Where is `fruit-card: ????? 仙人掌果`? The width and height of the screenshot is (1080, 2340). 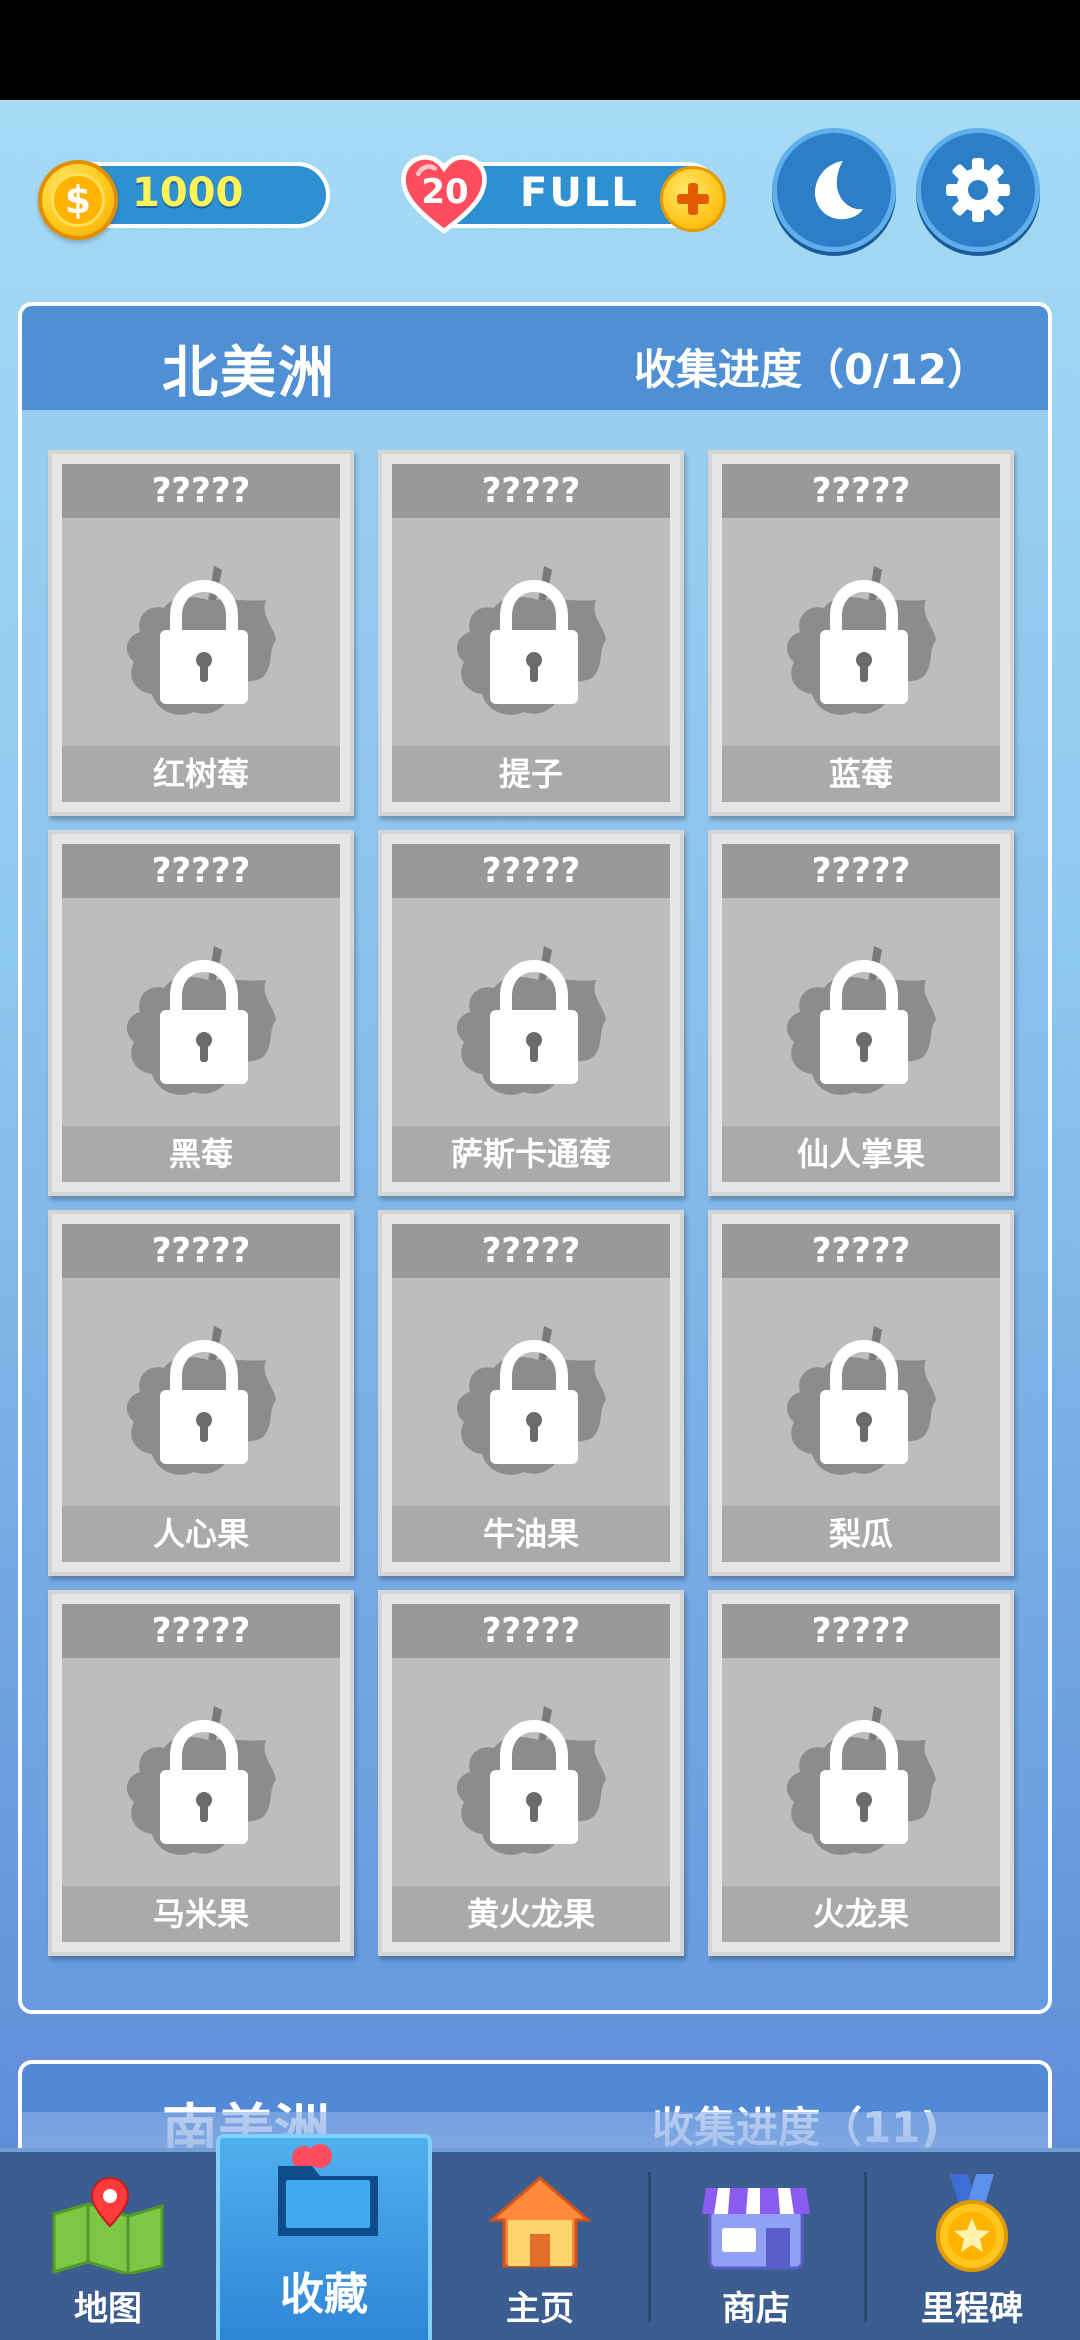
fruit-card: ????? 仙人掌果 is located at coordinates (861, 1013).